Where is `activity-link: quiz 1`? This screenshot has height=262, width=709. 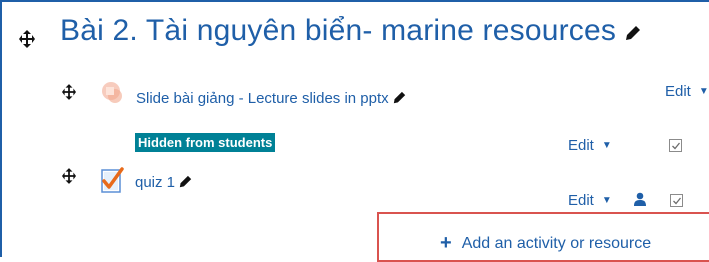
activity-link: quiz 1 is located at coordinates (163, 183).